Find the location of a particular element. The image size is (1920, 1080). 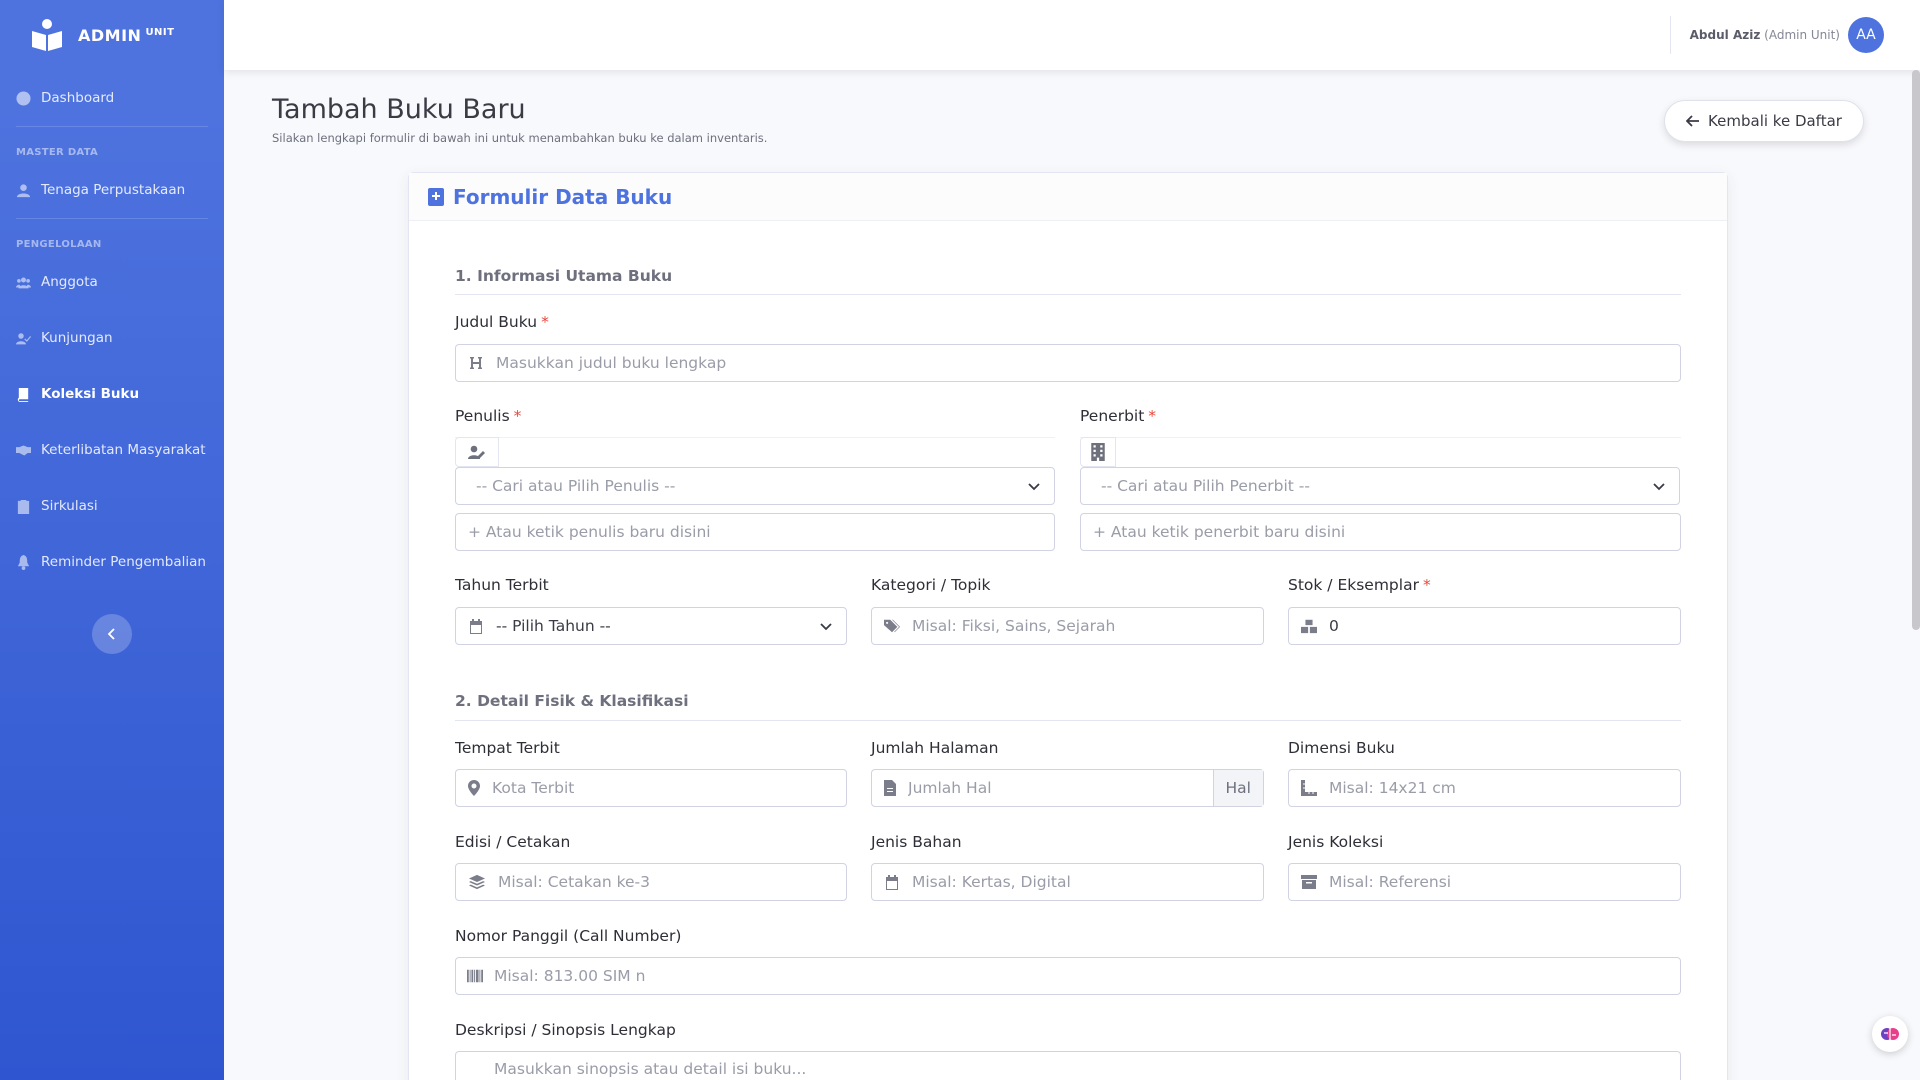

back-button-label: Kembali ke Daftar is located at coordinates (1775, 121).